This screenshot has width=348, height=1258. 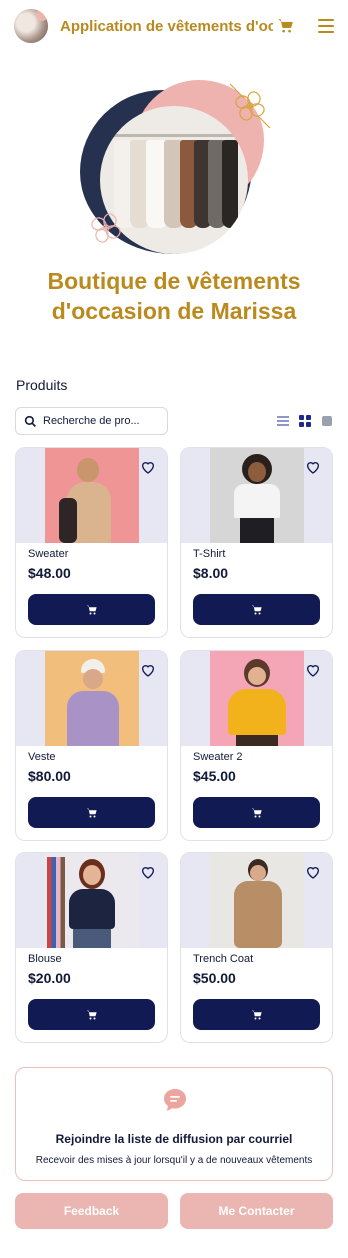 What do you see at coordinates (175, 168) in the screenshot?
I see `hero-image` at bounding box center [175, 168].